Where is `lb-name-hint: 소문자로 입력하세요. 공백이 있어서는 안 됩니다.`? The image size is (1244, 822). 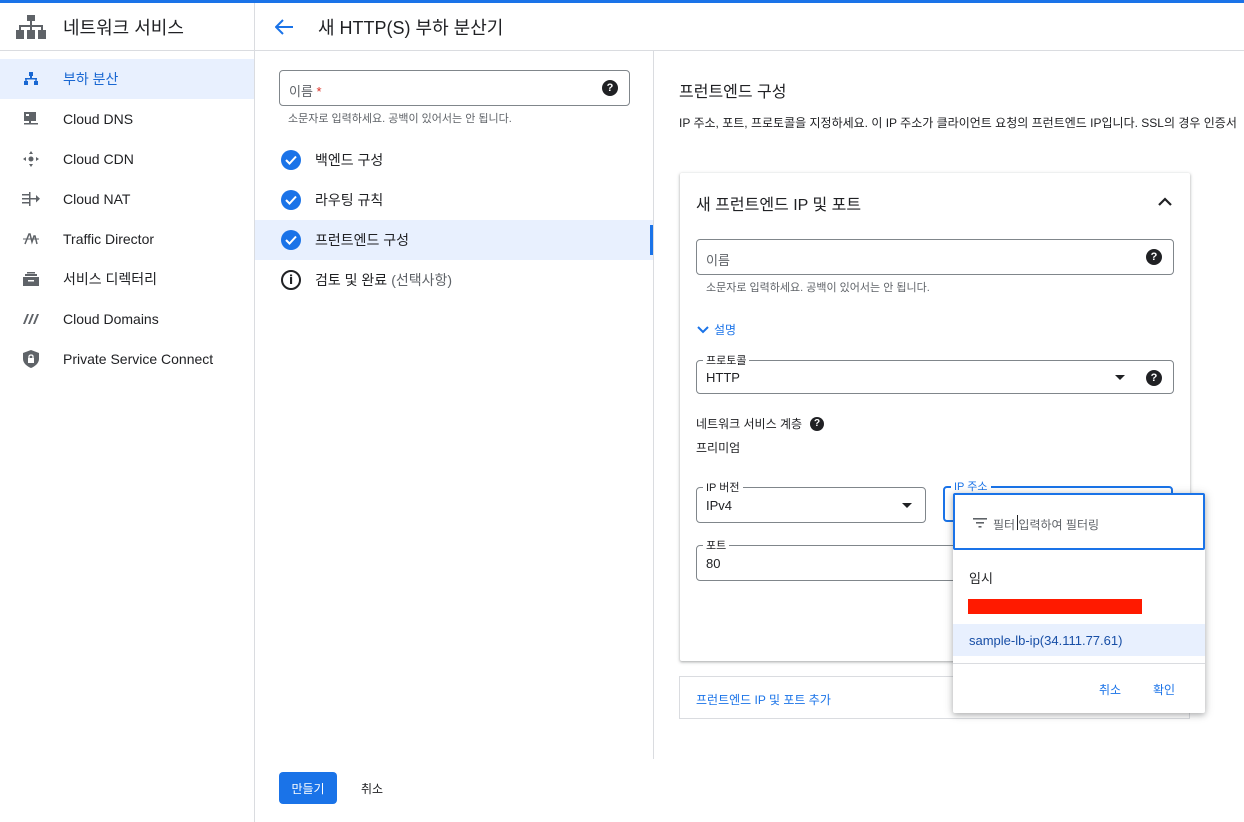 lb-name-hint: 소문자로 입력하세요. 공백이 있어서는 안 됩니다. is located at coordinates (400, 119).